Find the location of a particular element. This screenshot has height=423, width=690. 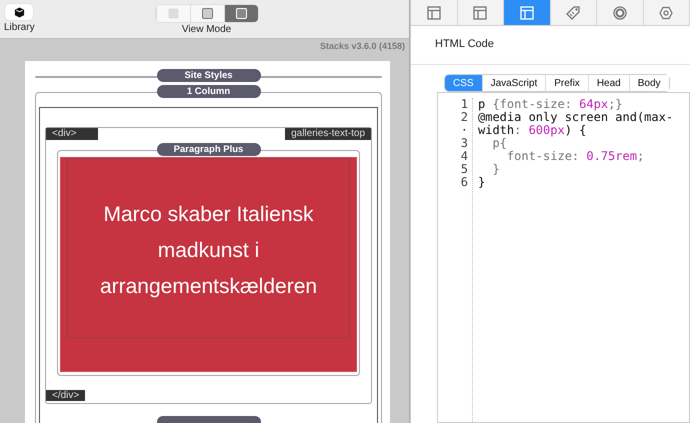

stack-title: Paragraph Plus is located at coordinates (208, 149).